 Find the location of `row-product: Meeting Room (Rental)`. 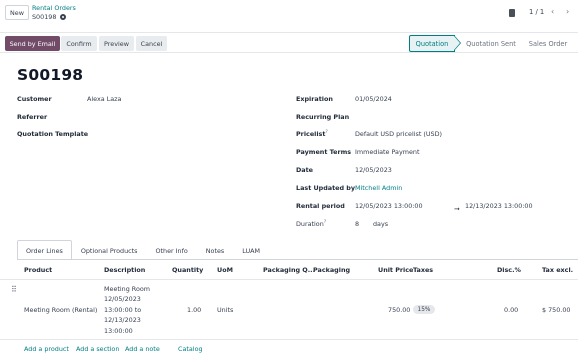

row-product: Meeting Room (Rental) is located at coordinates (60, 310).